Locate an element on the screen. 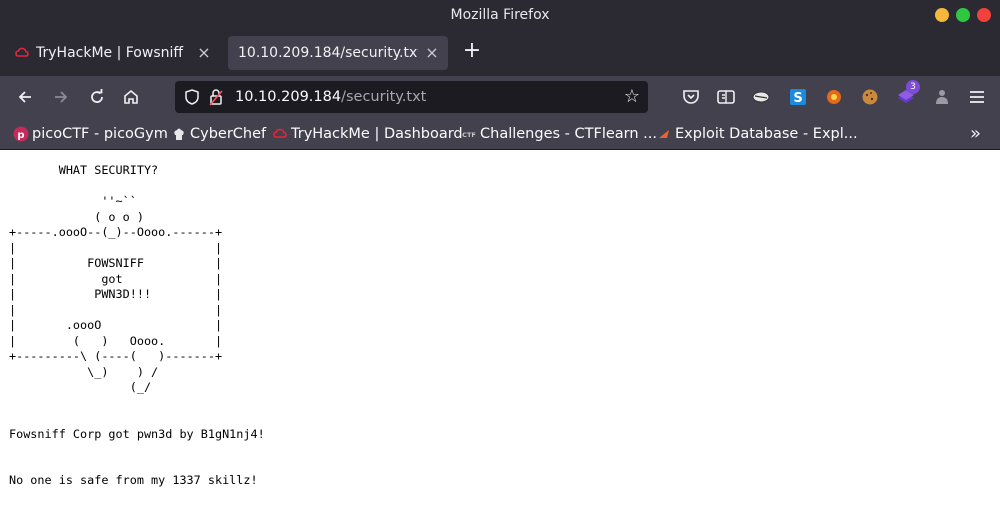 The image size is (1000, 508). bookmarks-overflow-icon: » is located at coordinates (975, 134).